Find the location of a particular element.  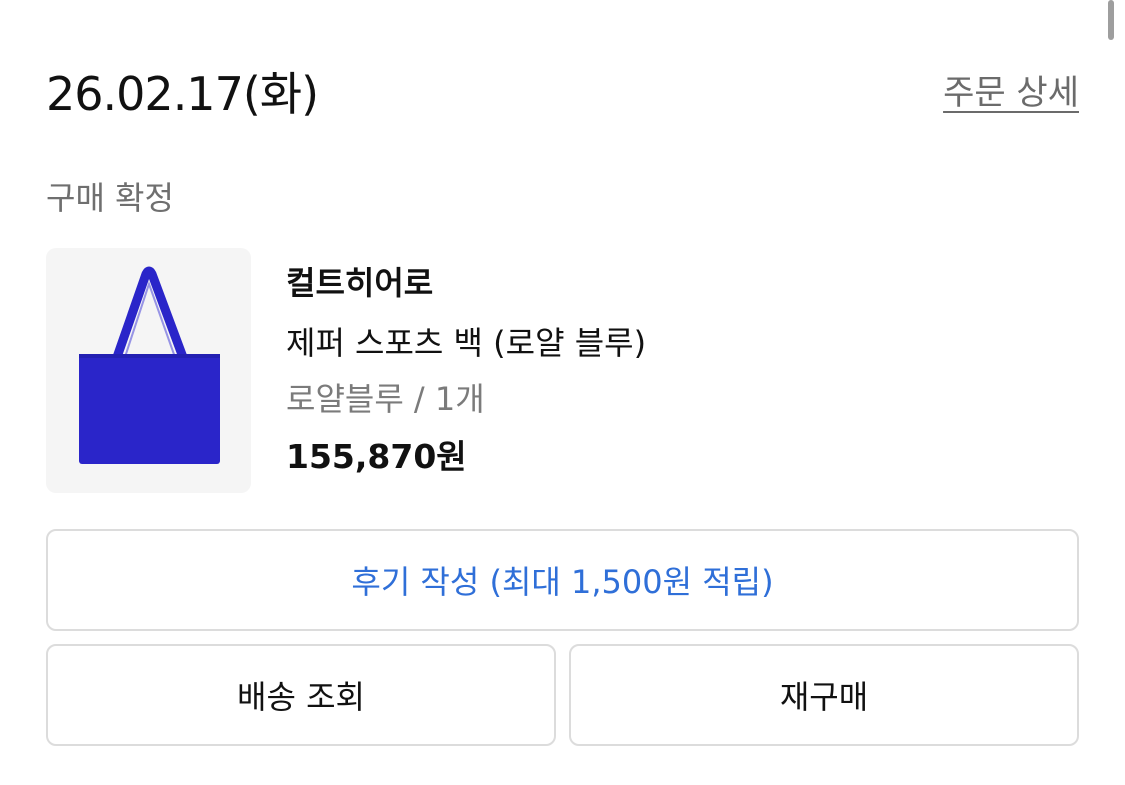

product-option: 로얄블루 / 1개 is located at coordinates (385, 399).